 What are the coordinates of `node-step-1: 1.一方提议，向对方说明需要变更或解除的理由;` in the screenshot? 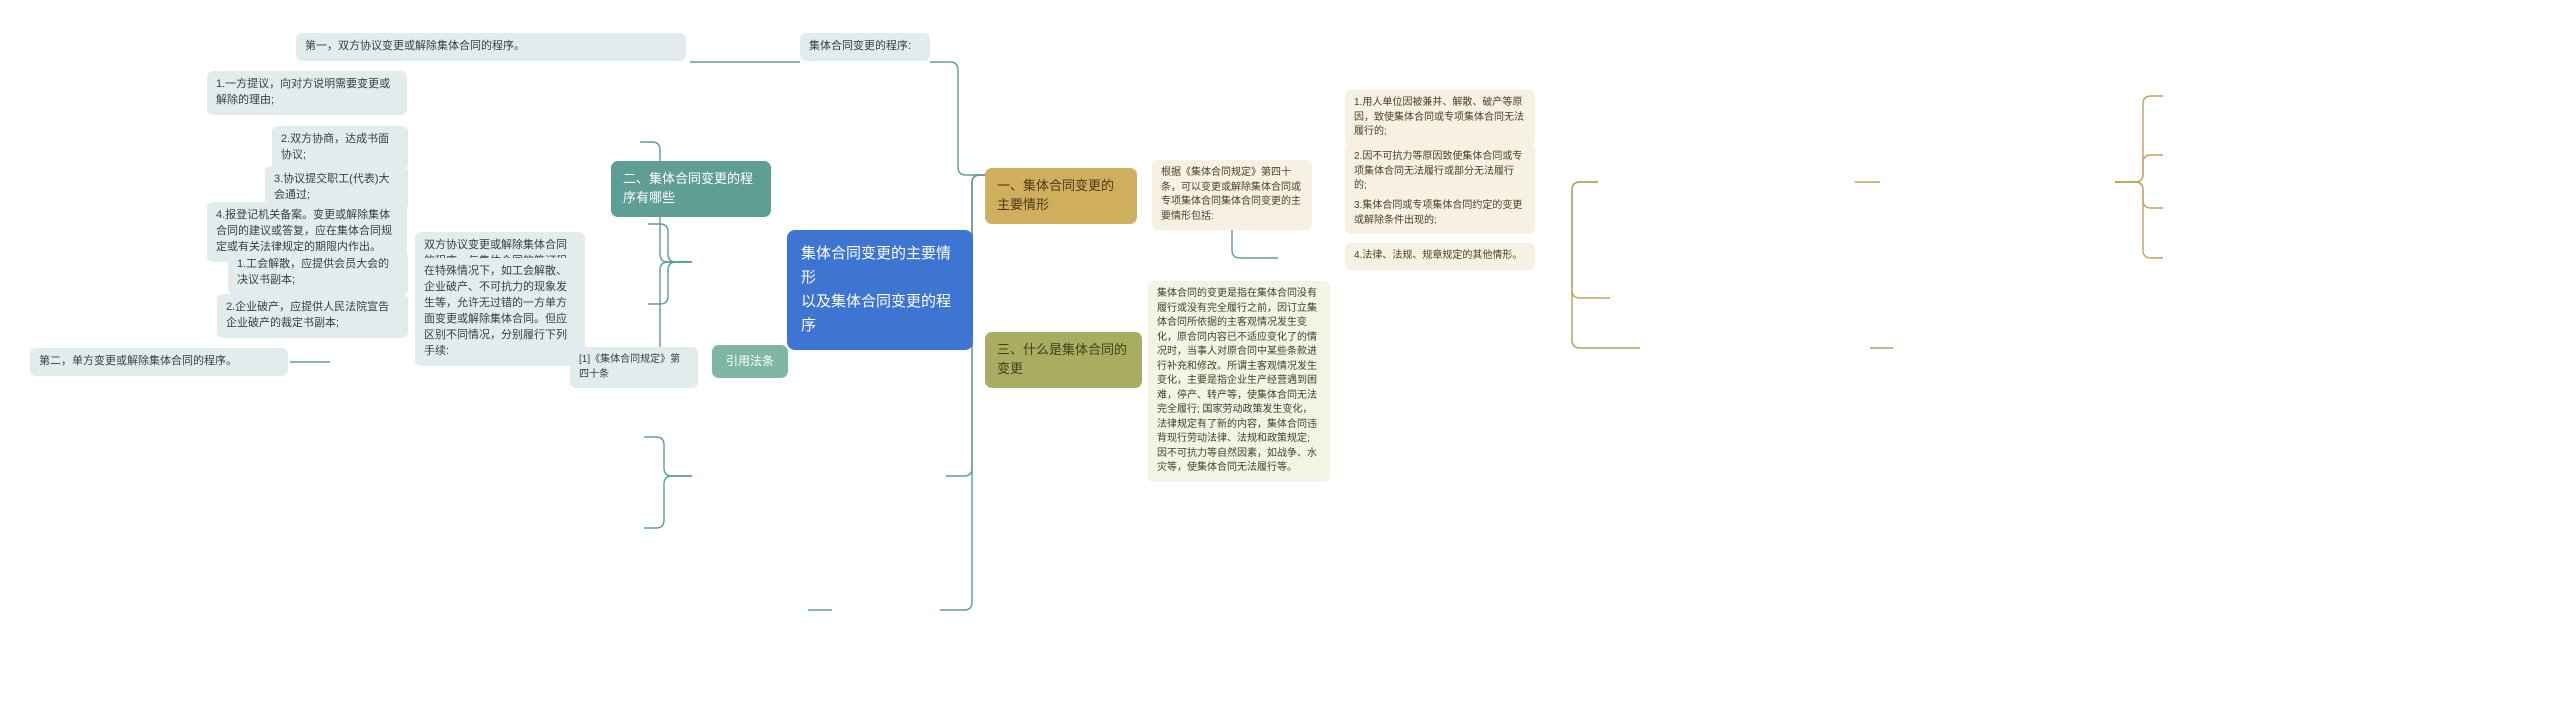 It's located at (307, 93).